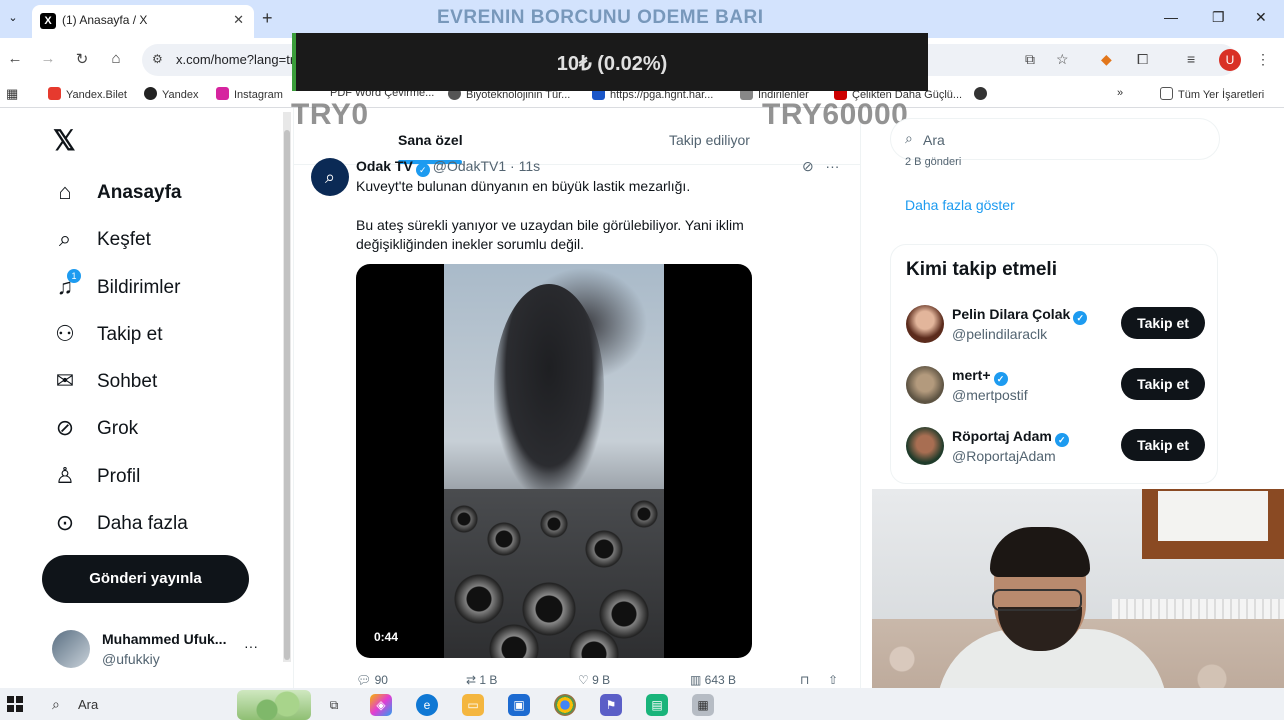 The height and width of the screenshot is (720, 1284). Describe the element at coordinates (804, 680) in the screenshot. I see `bookmark-icon: ⊓` at that location.